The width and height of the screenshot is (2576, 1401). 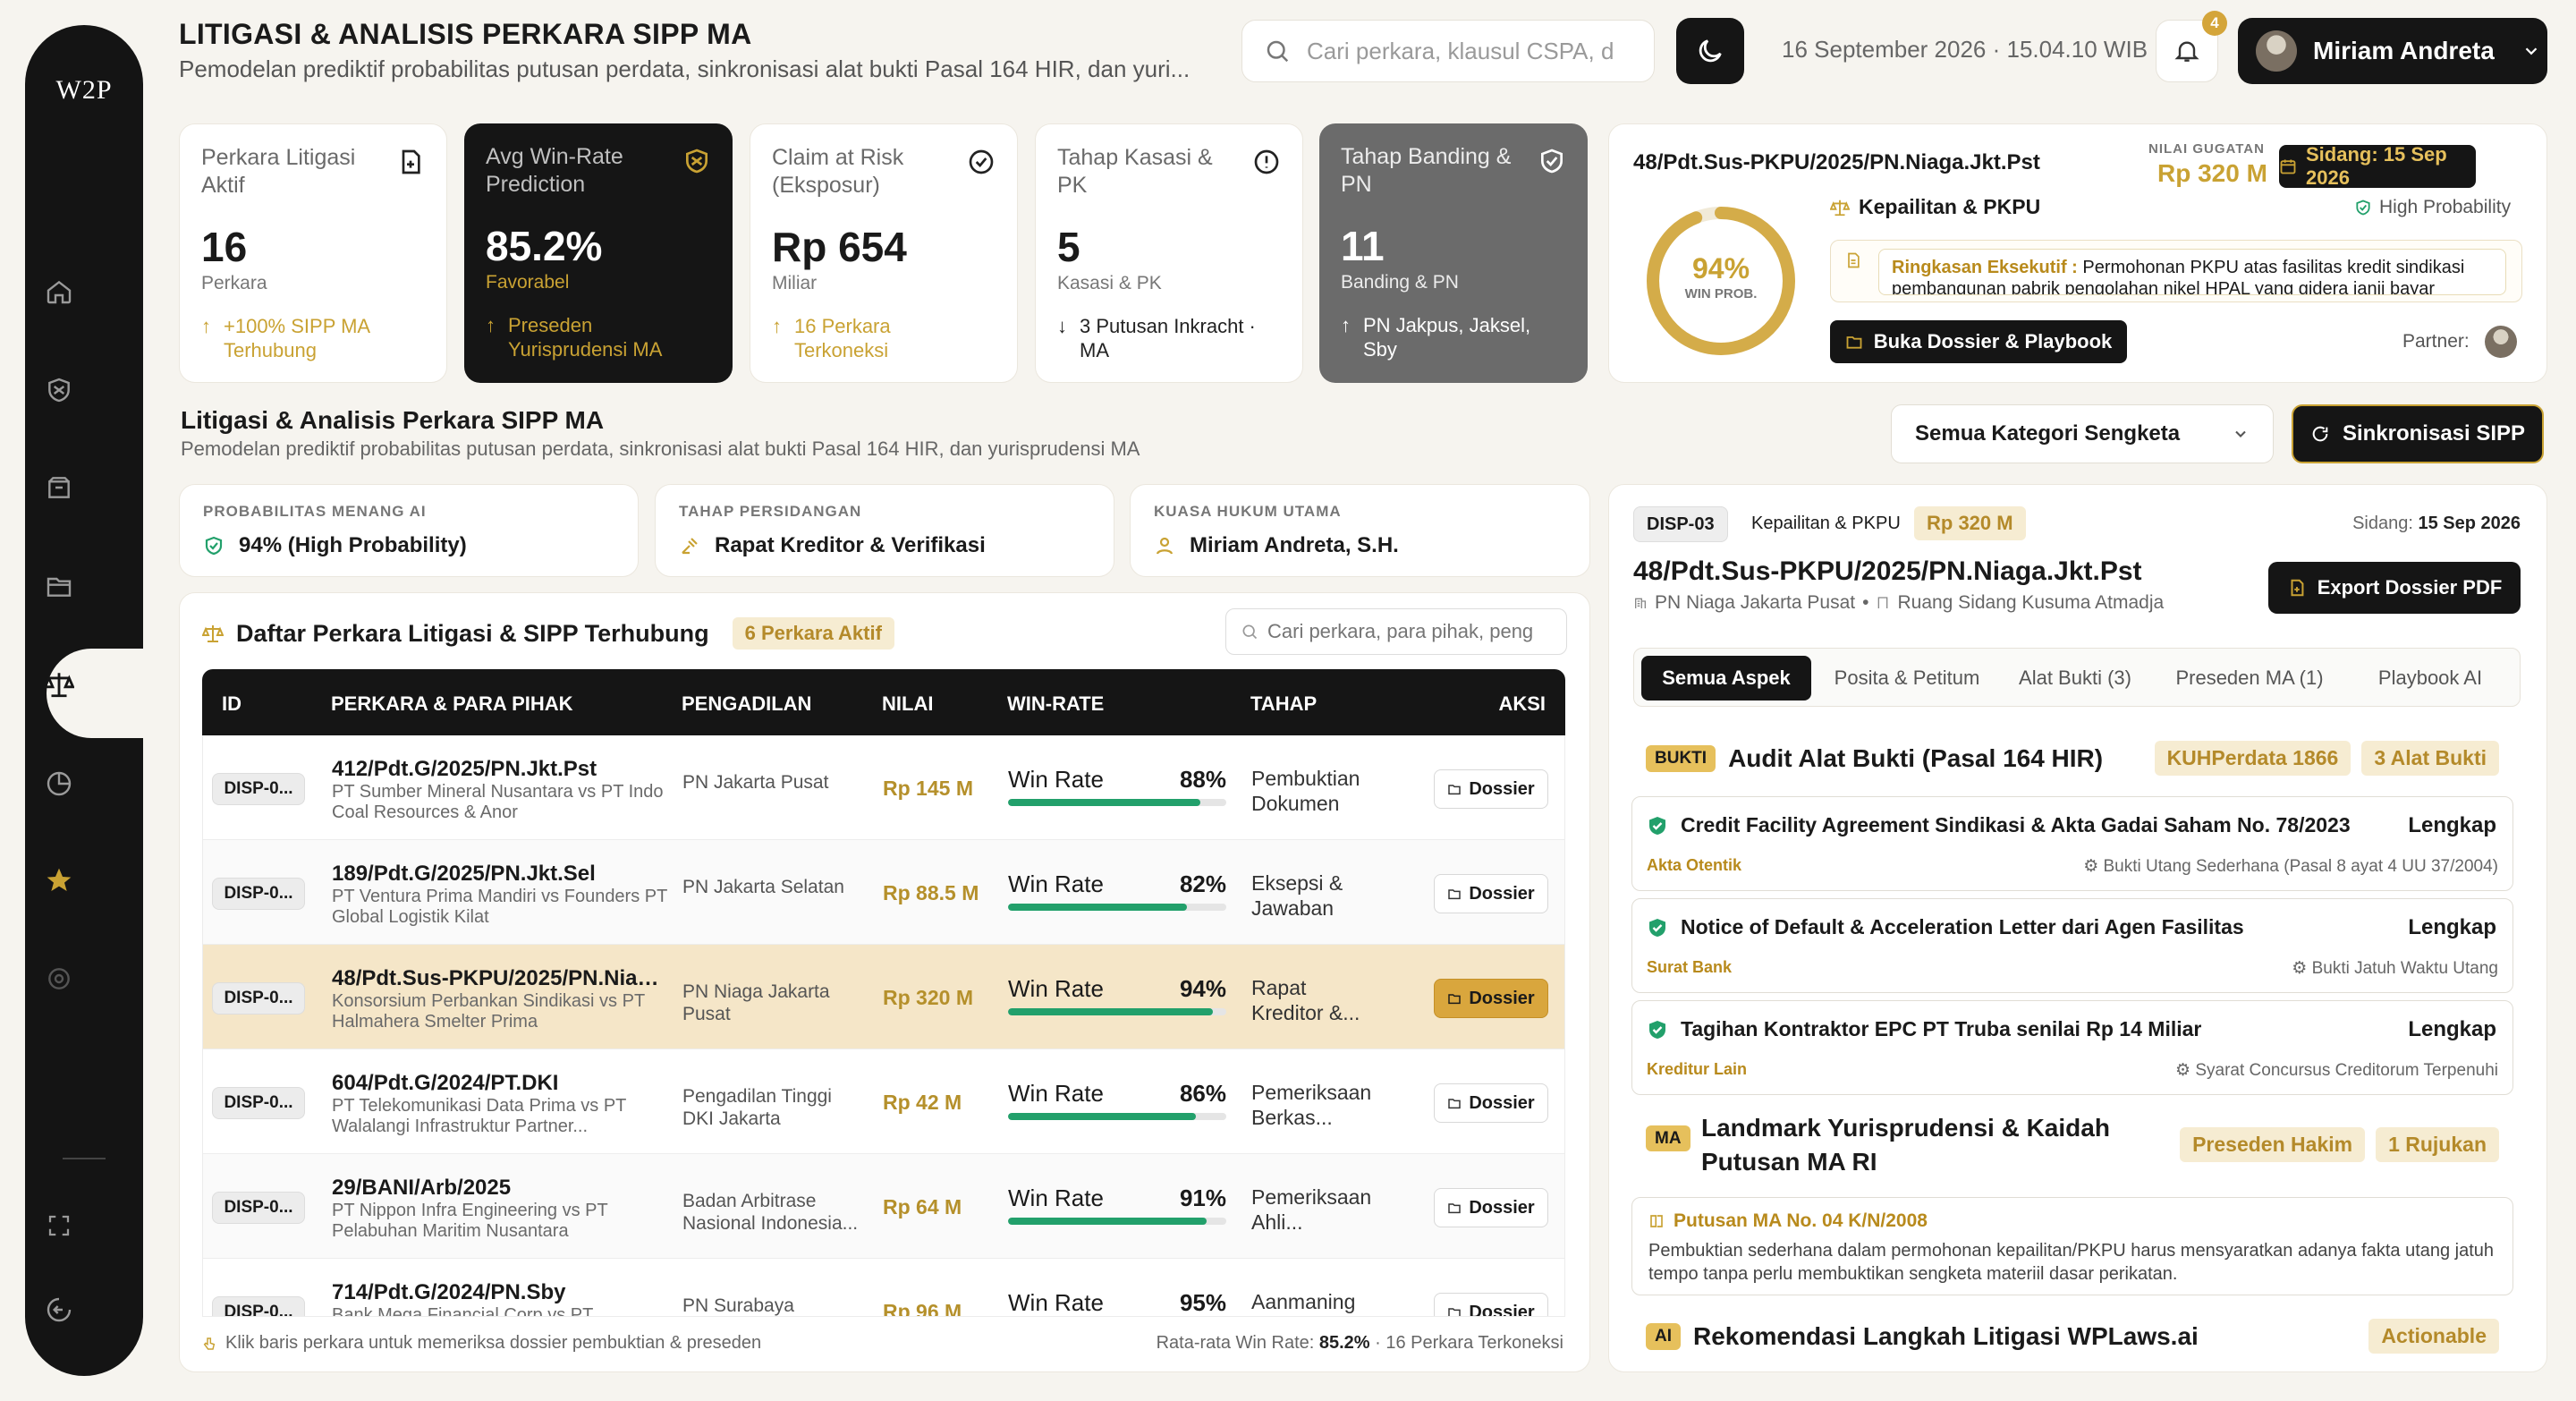 What do you see at coordinates (1248, 511) in the screenshot?
I see `info-key: KUASA HUKUM UTAMA` at bounding box center [1248, 511].